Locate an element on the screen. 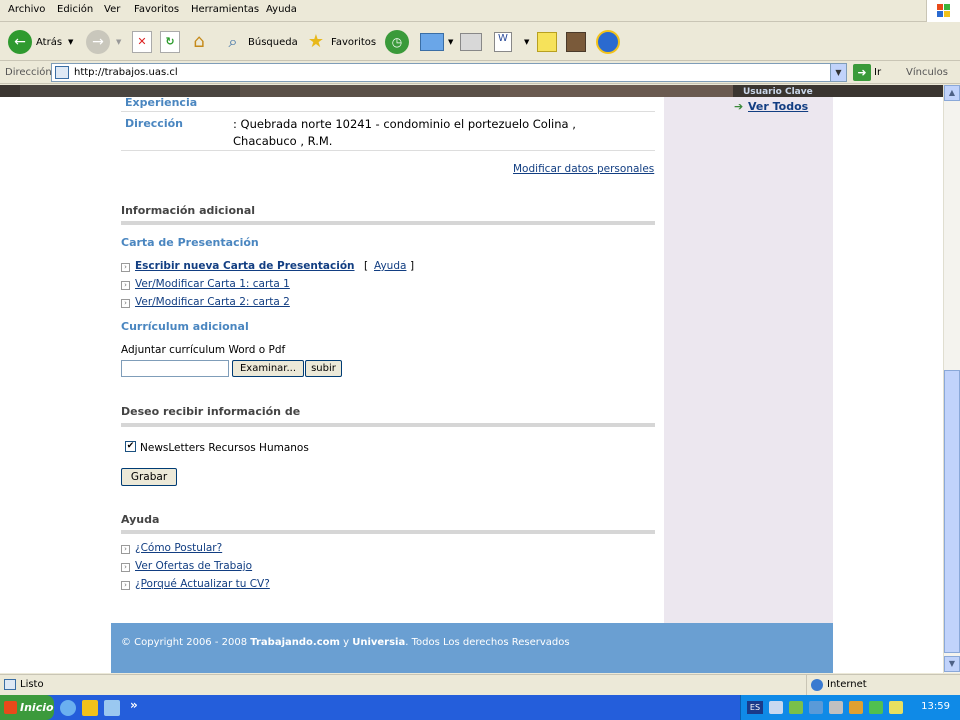 The width and height of the screenshot is (960, 720). media-icon is located at coordinates (112, 708).